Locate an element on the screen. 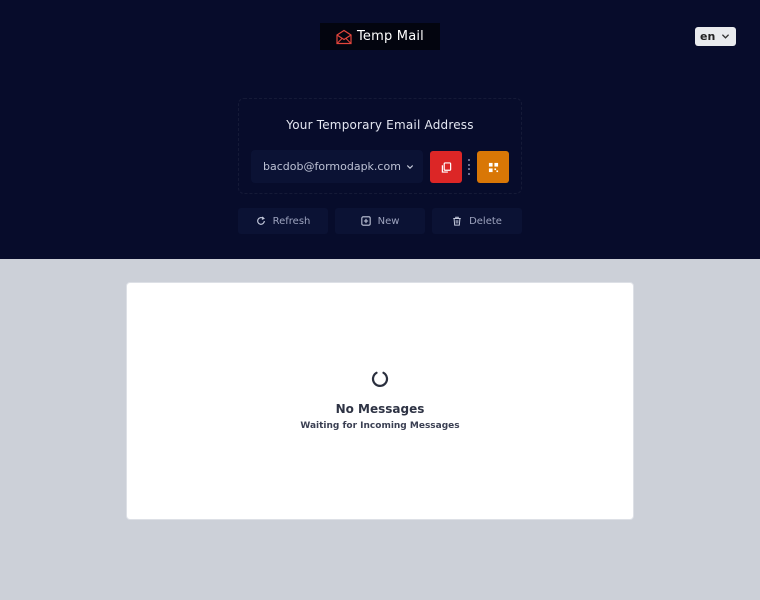 The height and width of the screenshot is (600, 760). qr-code-button is located at coordinates (493, 167).